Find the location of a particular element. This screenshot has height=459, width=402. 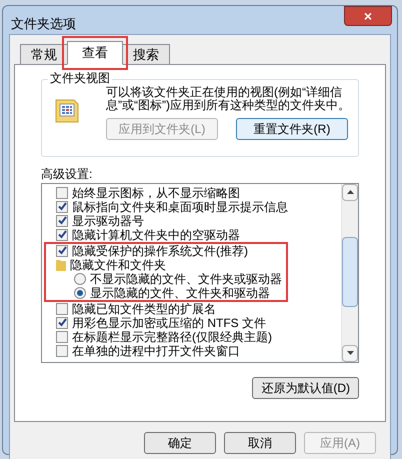

setting-label: 用彩色显示加密或压缩的 NTFS 文件 is located at coordinates (169, 323).